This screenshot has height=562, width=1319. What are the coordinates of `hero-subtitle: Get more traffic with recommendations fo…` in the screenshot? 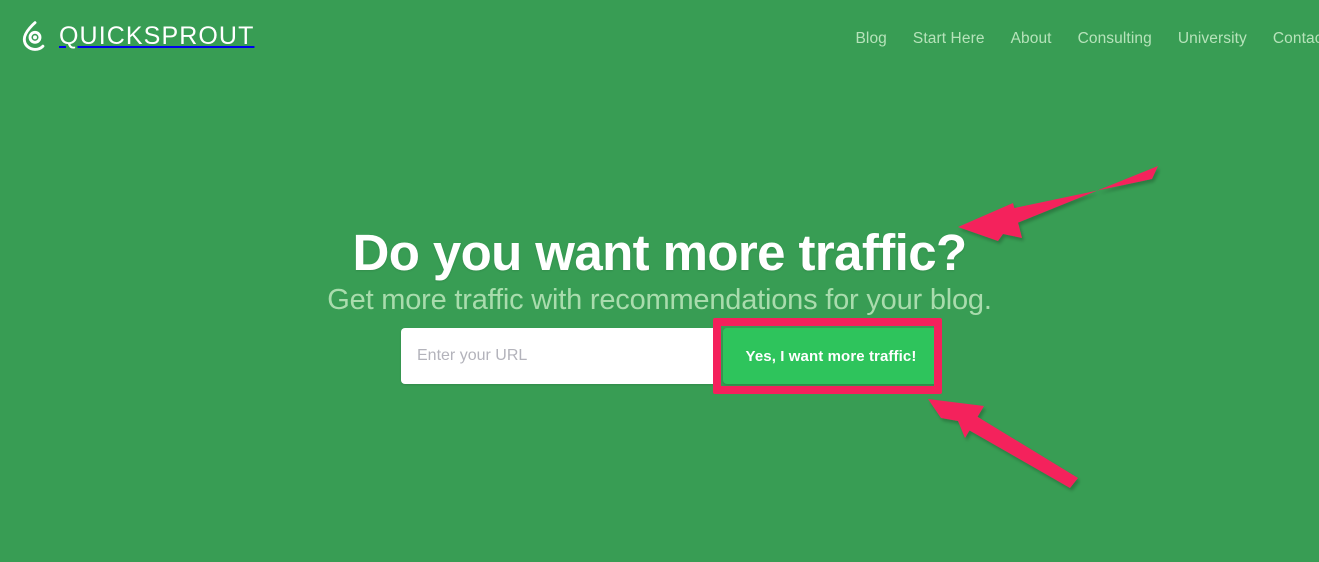 It's located at (659, 300).